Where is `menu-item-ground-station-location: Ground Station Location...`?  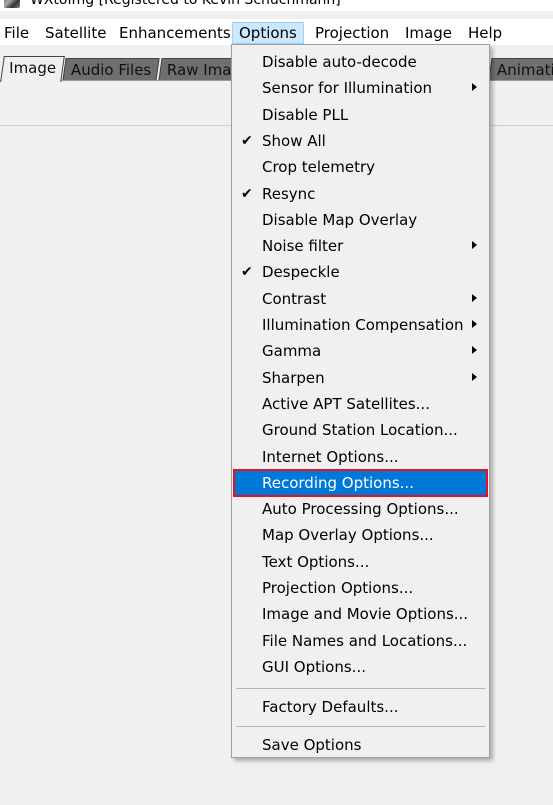 menu-item-ground-station-location: Ground Station Location... is located at coordinates (360, 430).